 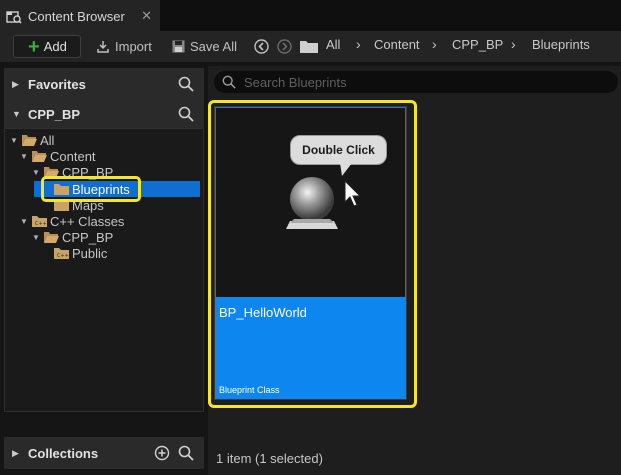 I want to click on cursor-icon, so click(x=353, y=193).